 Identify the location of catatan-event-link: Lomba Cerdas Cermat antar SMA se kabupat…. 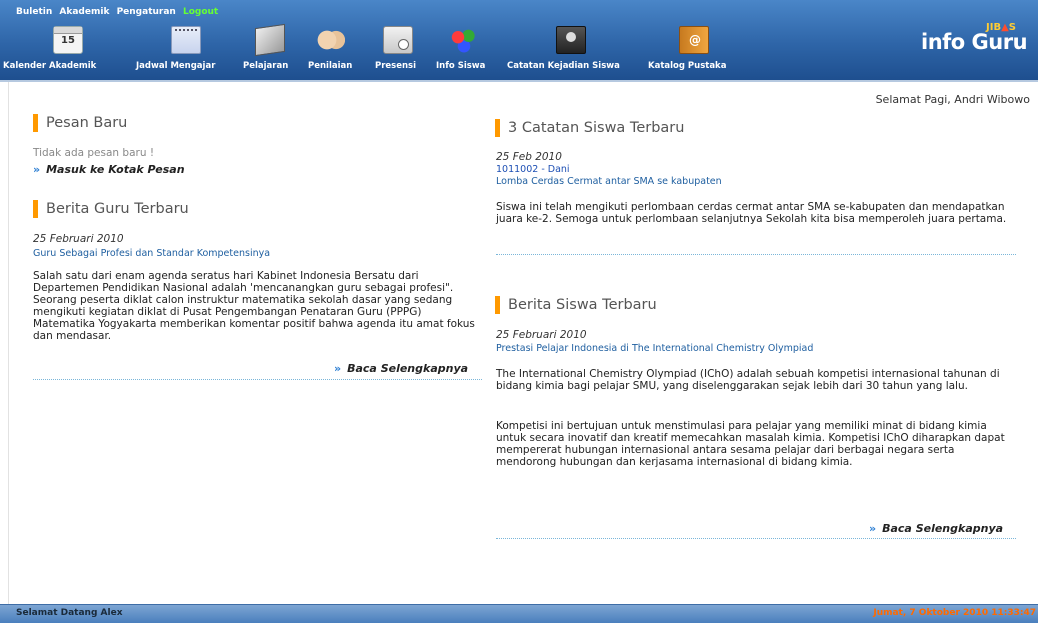
(609, 181).